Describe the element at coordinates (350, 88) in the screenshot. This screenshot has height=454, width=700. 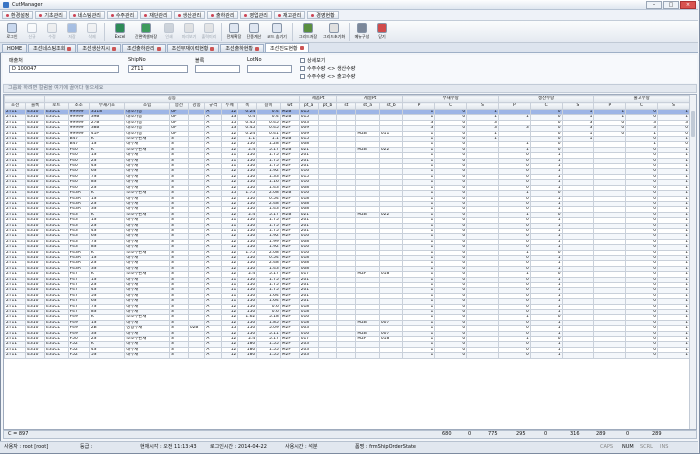
I see `group-by-panel: 그룹화 하려면 컬럼을 여기에 끌어다 놓으세요` at that location.